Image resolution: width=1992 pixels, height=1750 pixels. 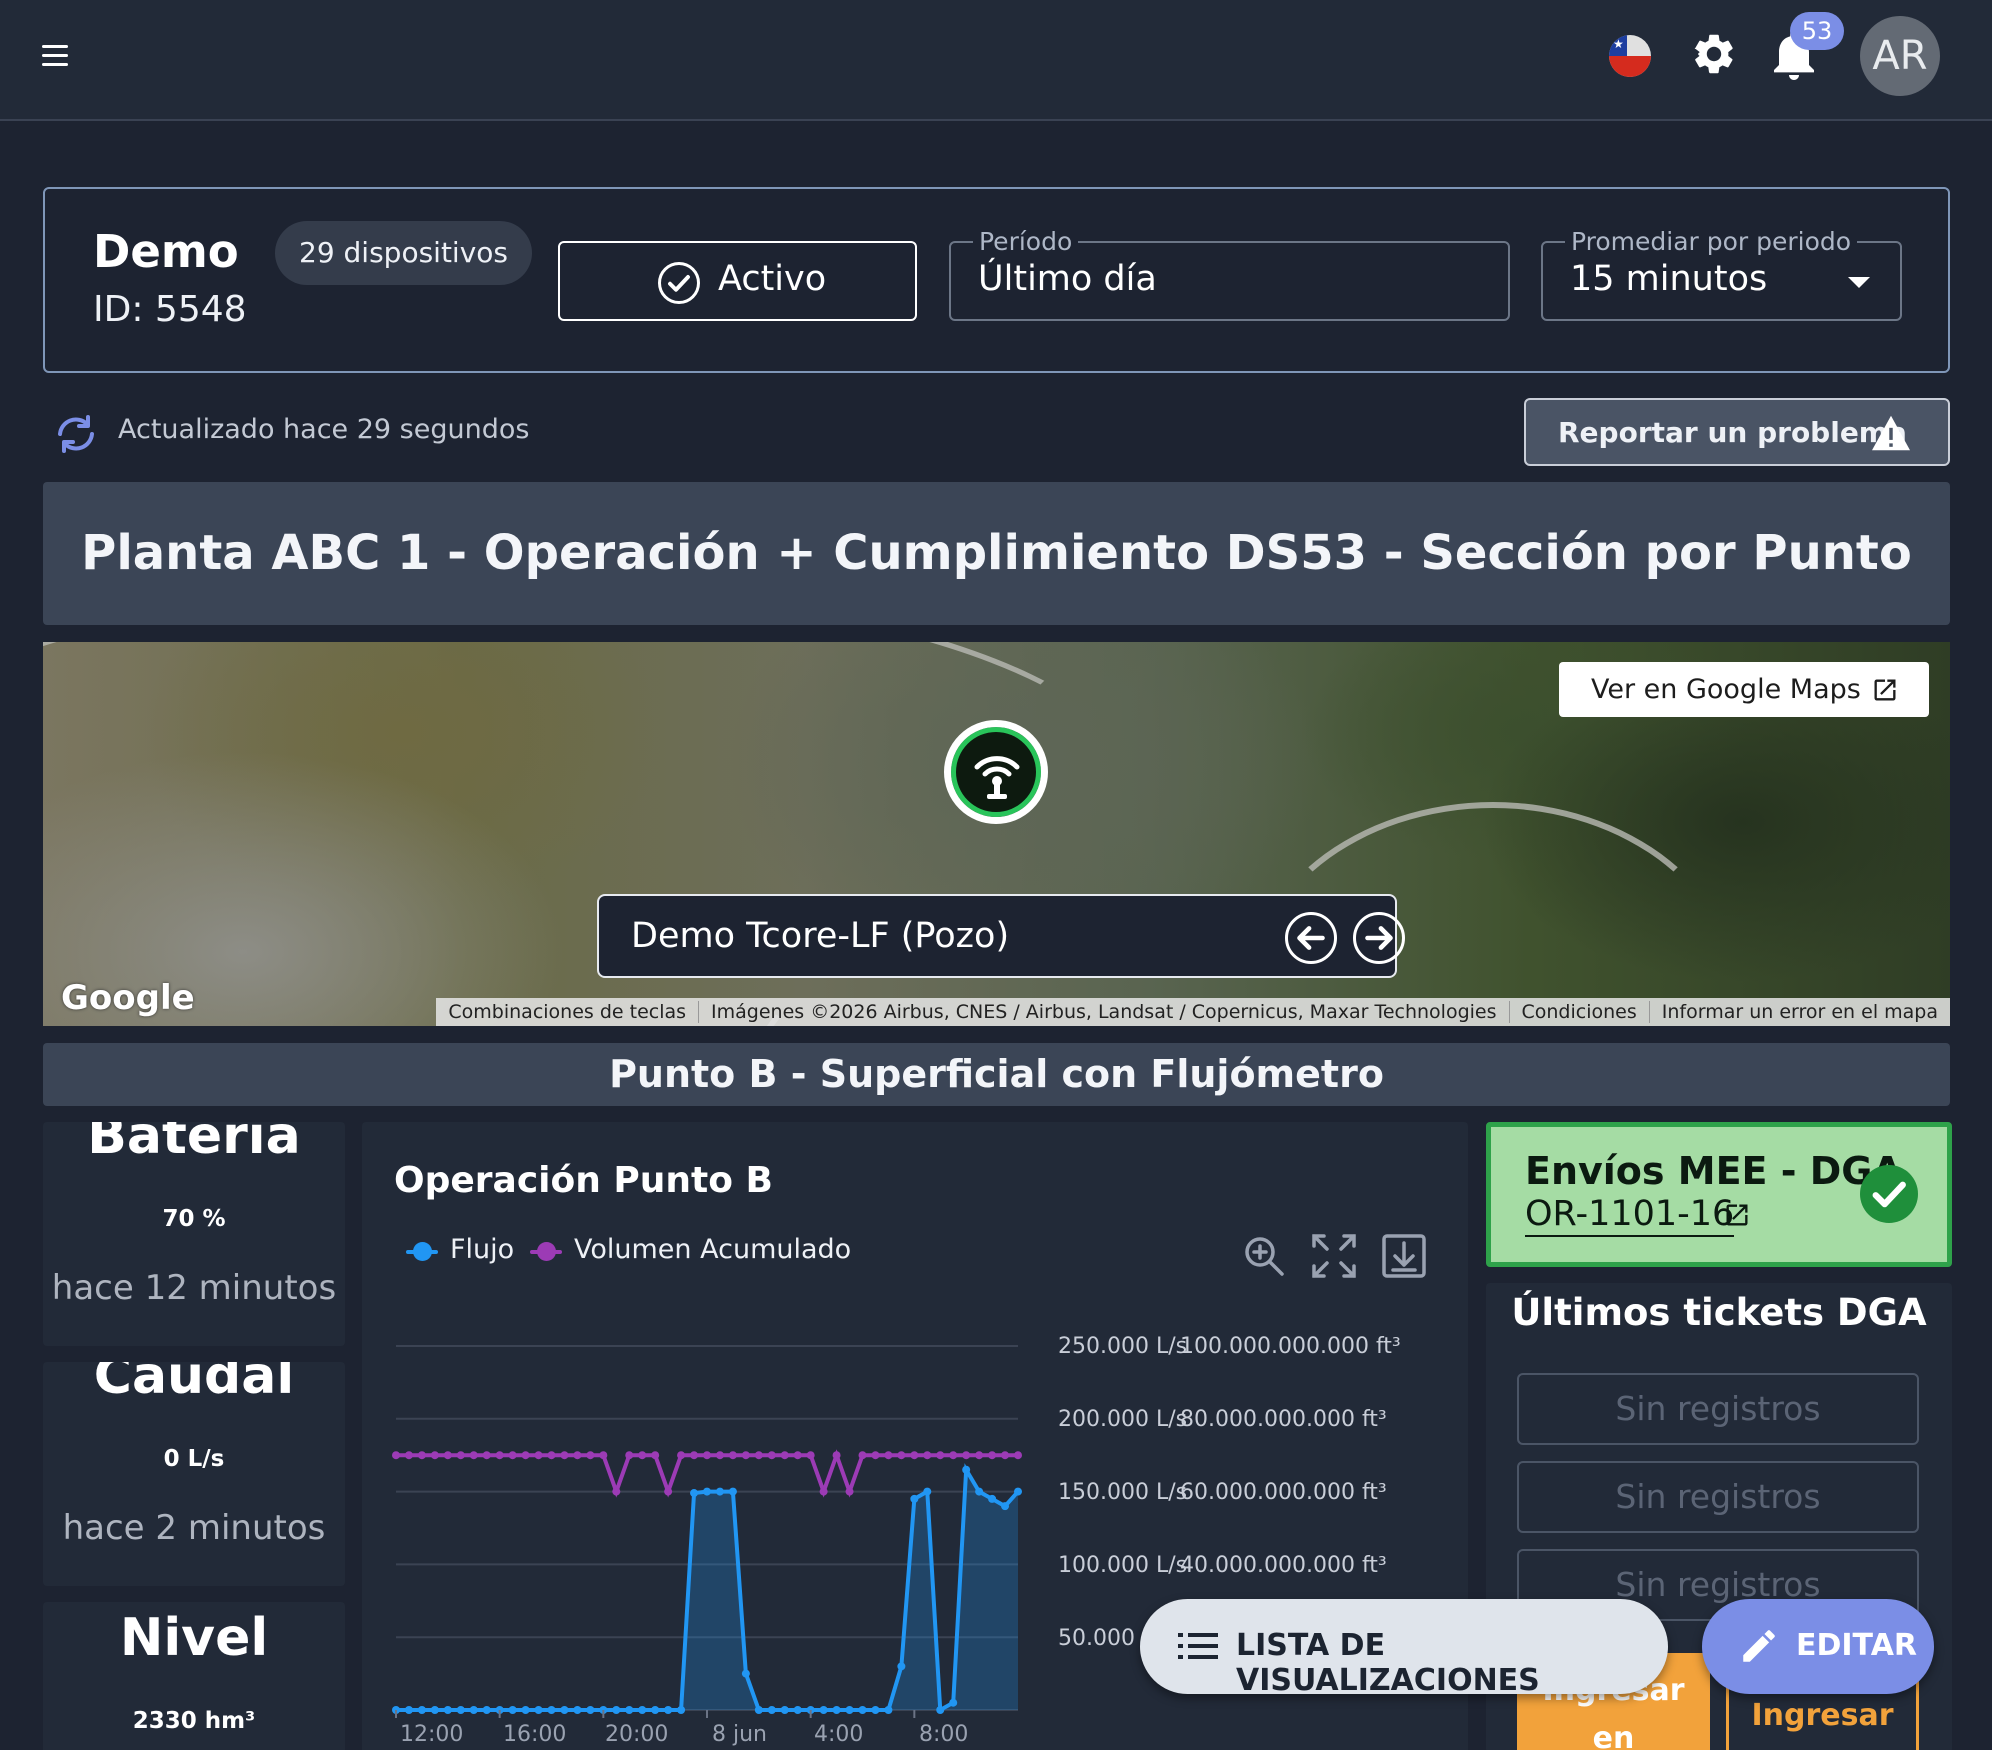 I want to click on next-device-button, so click(x=1379, y=938).